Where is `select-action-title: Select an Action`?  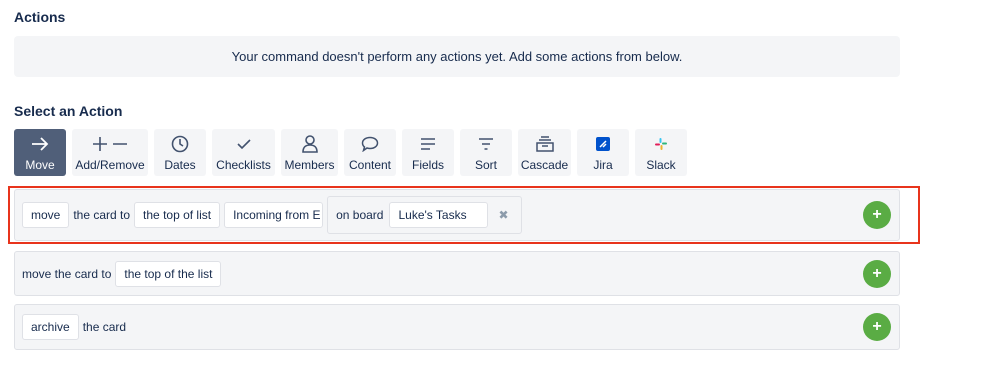
select-action-title: Select an Action is located at coordinates (68, 111).